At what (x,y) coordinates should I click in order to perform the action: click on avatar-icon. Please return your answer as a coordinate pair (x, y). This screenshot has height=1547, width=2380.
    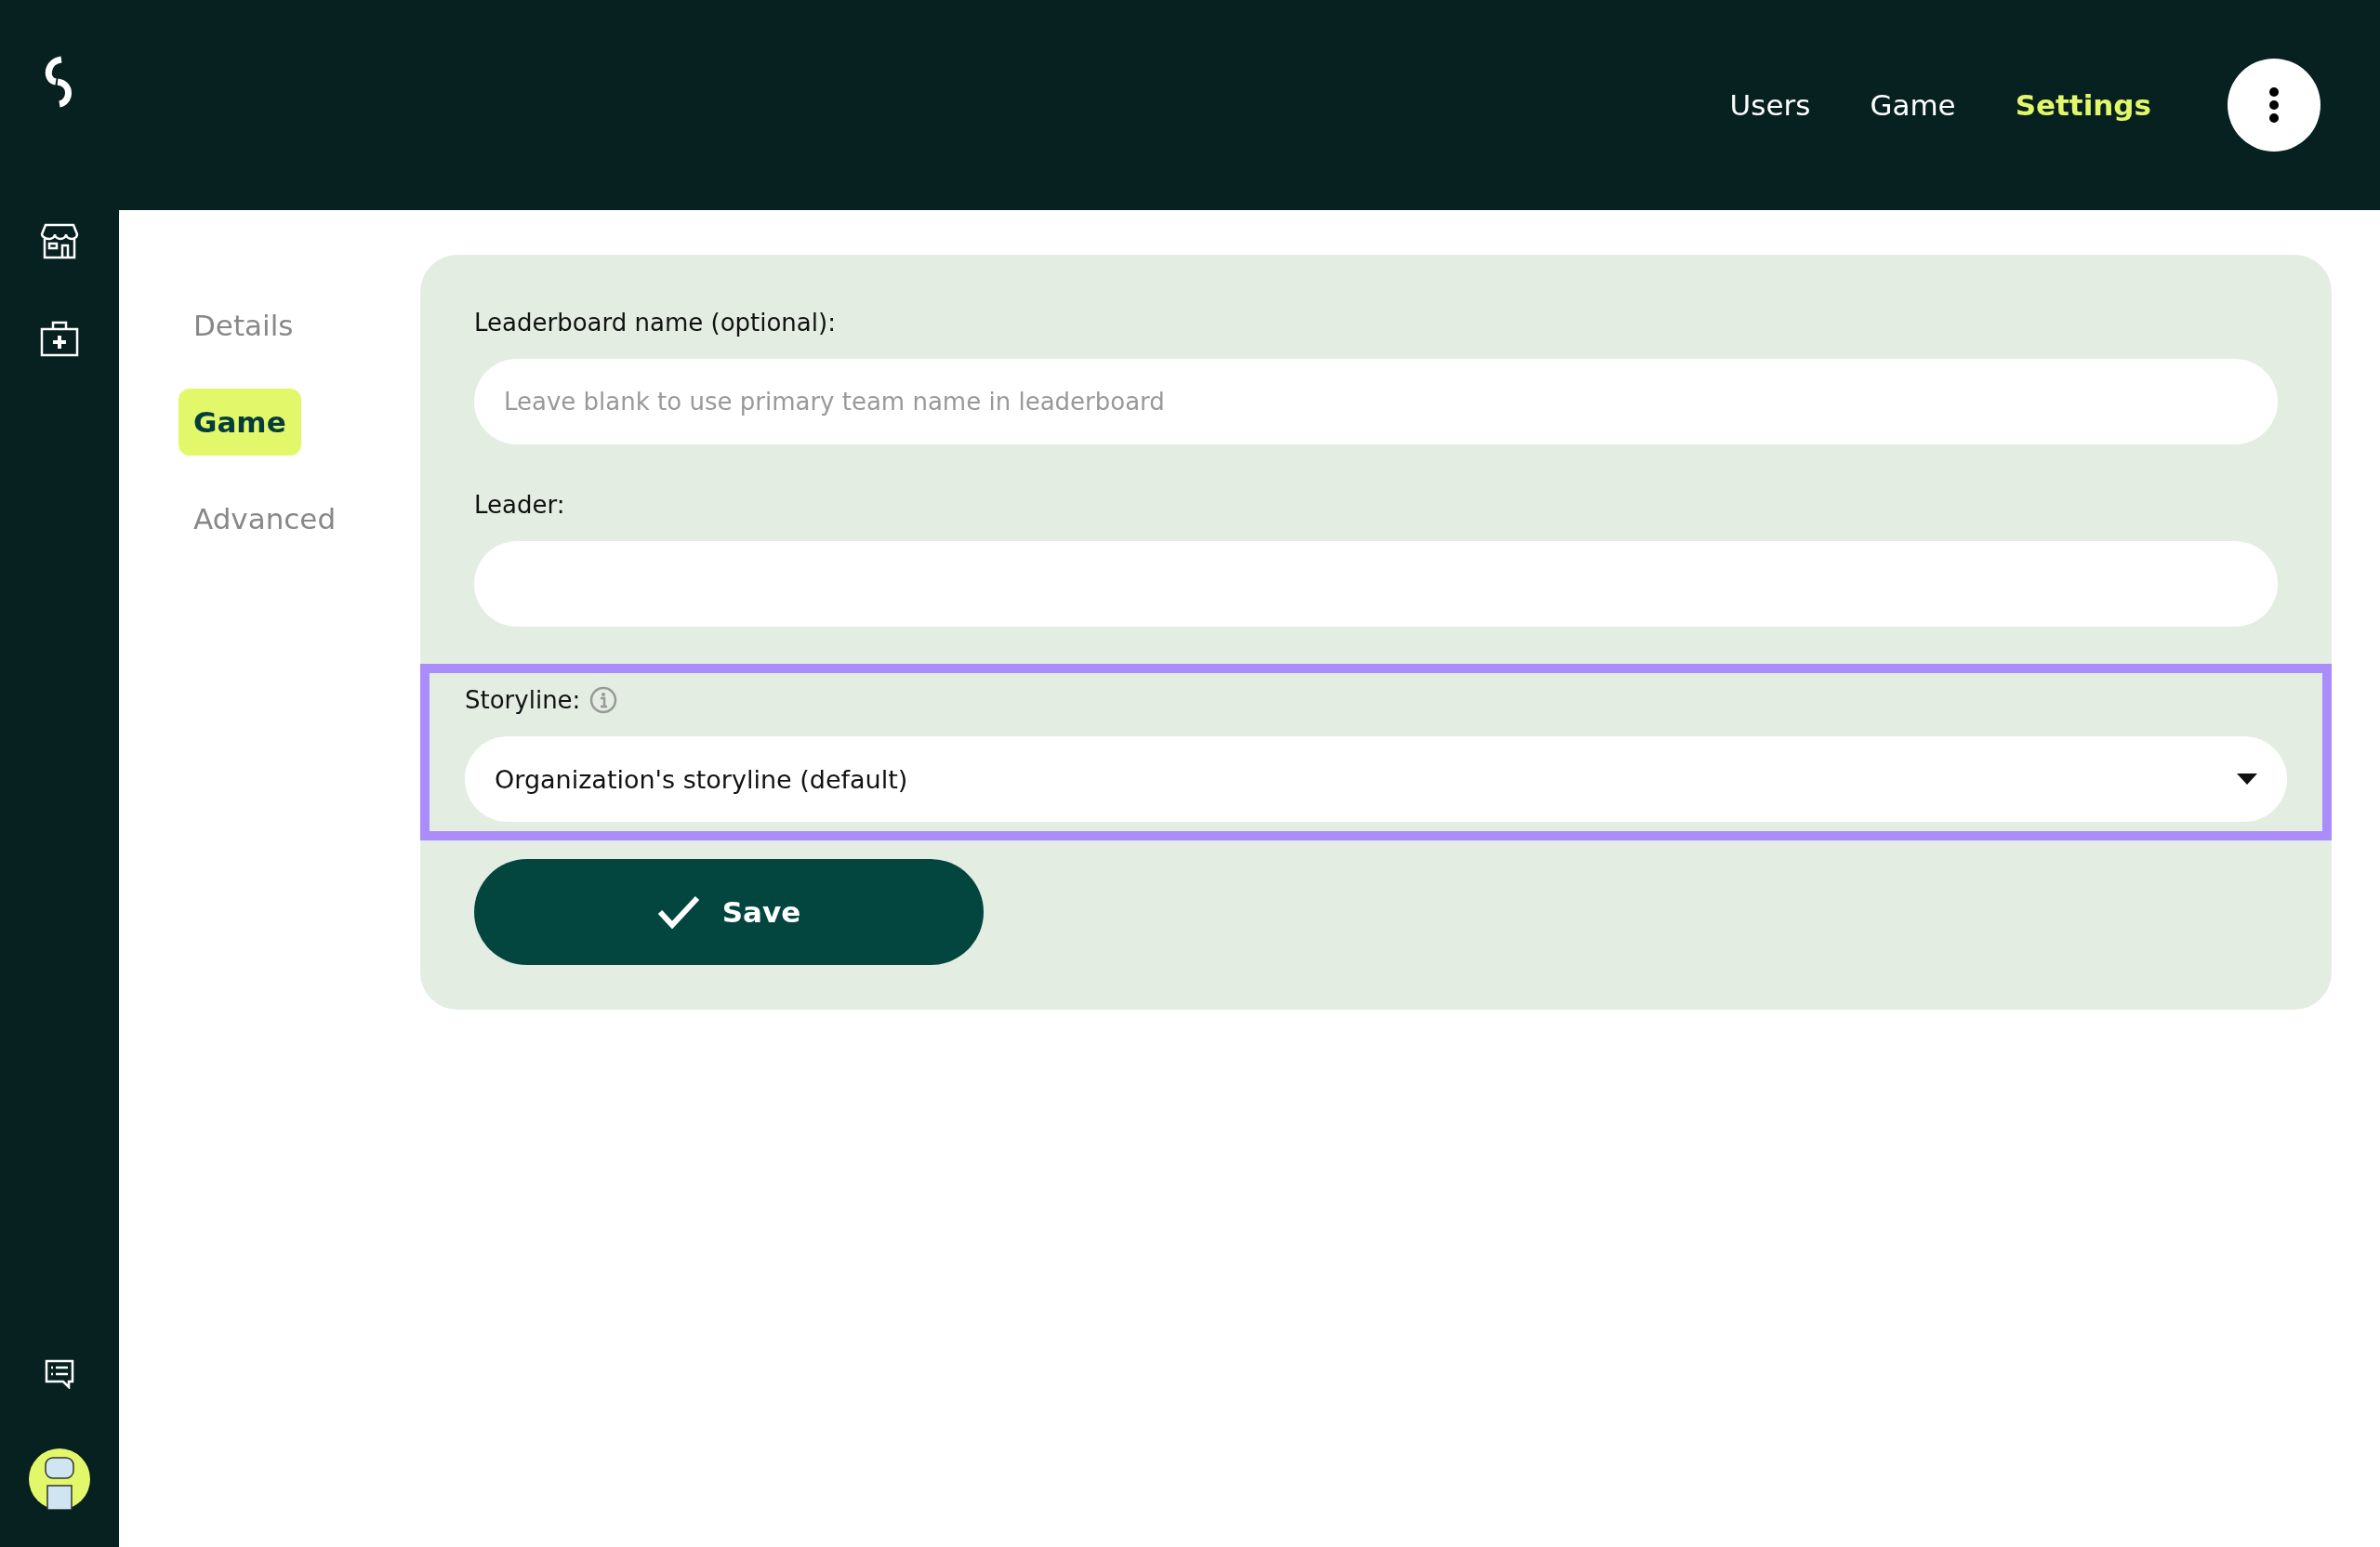
    Looking at the image, I should click on (59, 1479).